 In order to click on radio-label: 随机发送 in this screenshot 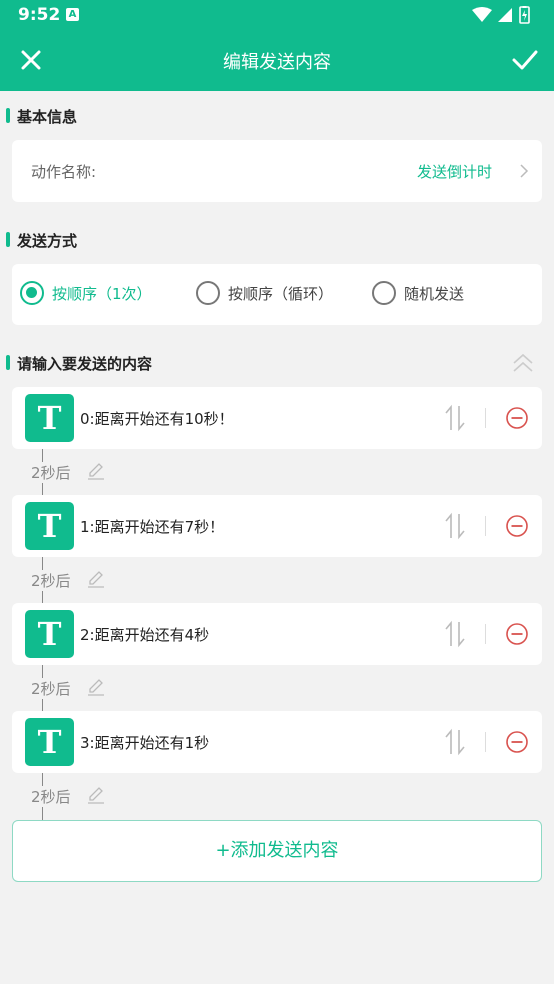, I will do `click(434, 294)`.